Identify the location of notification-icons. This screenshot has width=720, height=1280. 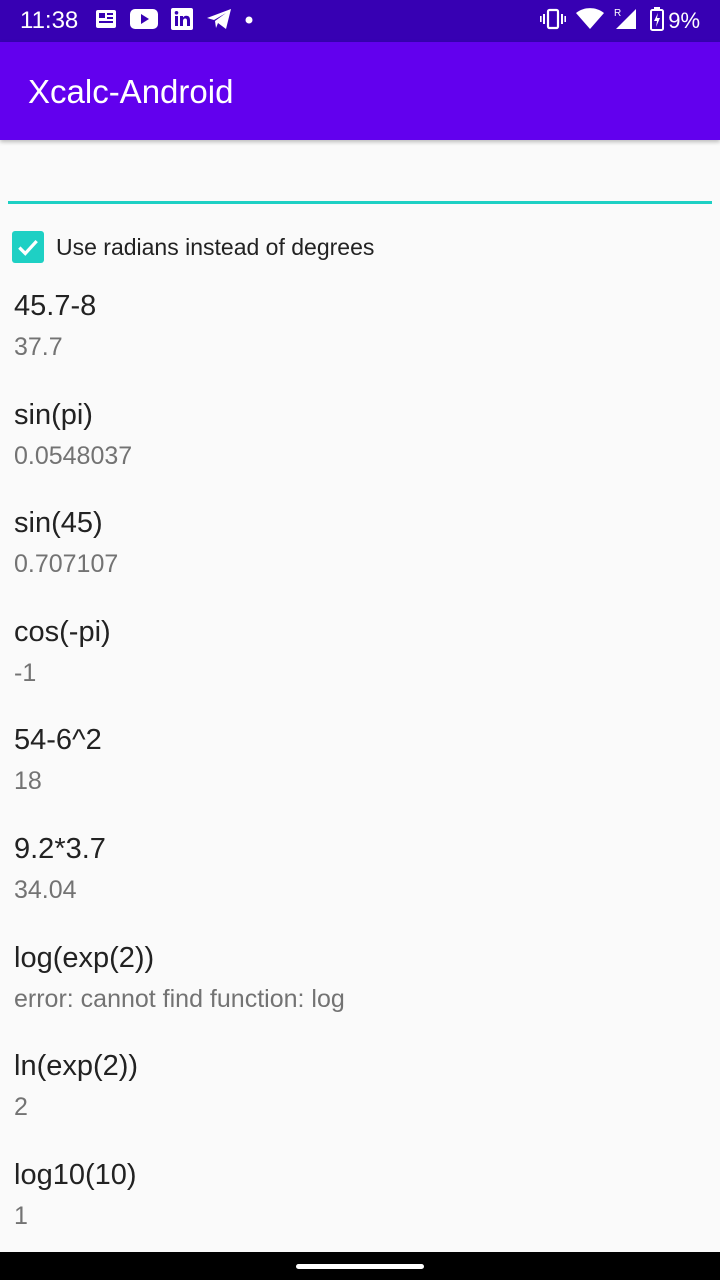
(180, 21).